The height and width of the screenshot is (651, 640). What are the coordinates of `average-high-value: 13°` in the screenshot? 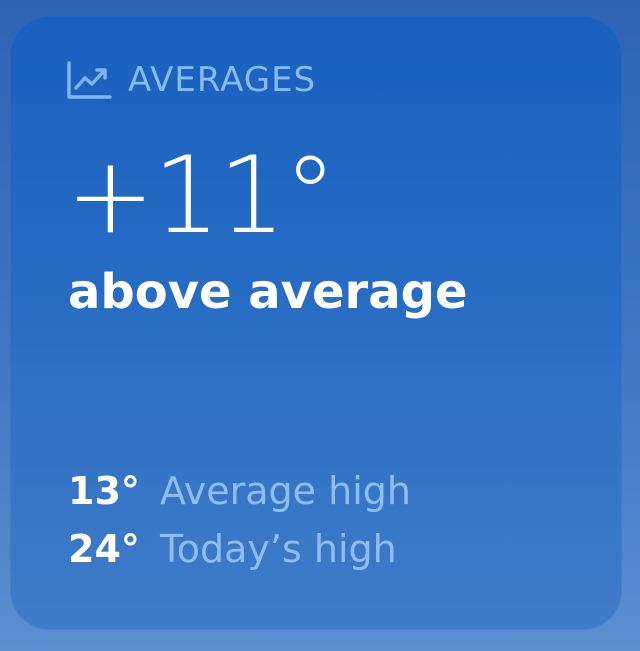 It's located at (104, 491).